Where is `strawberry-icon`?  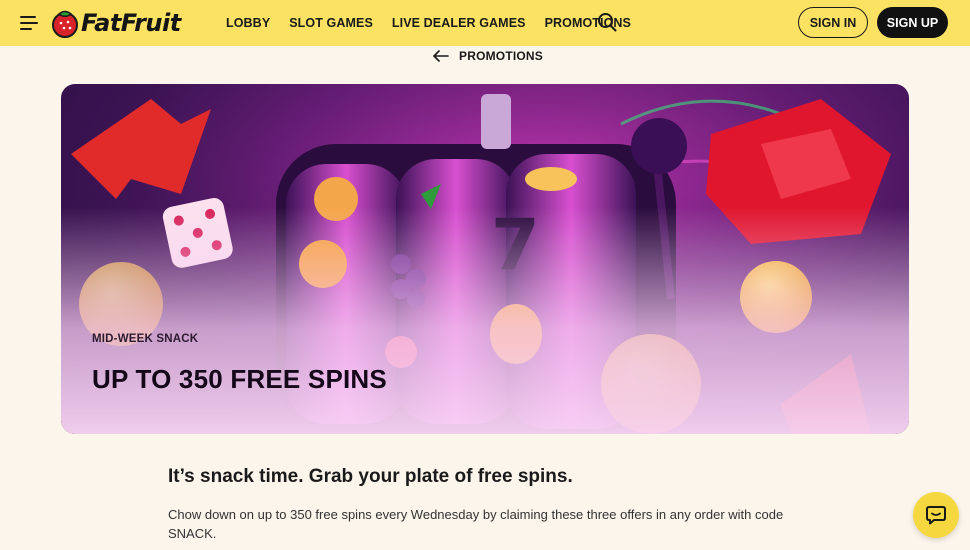
strawberry-icon is located at coordinates (65, 24).